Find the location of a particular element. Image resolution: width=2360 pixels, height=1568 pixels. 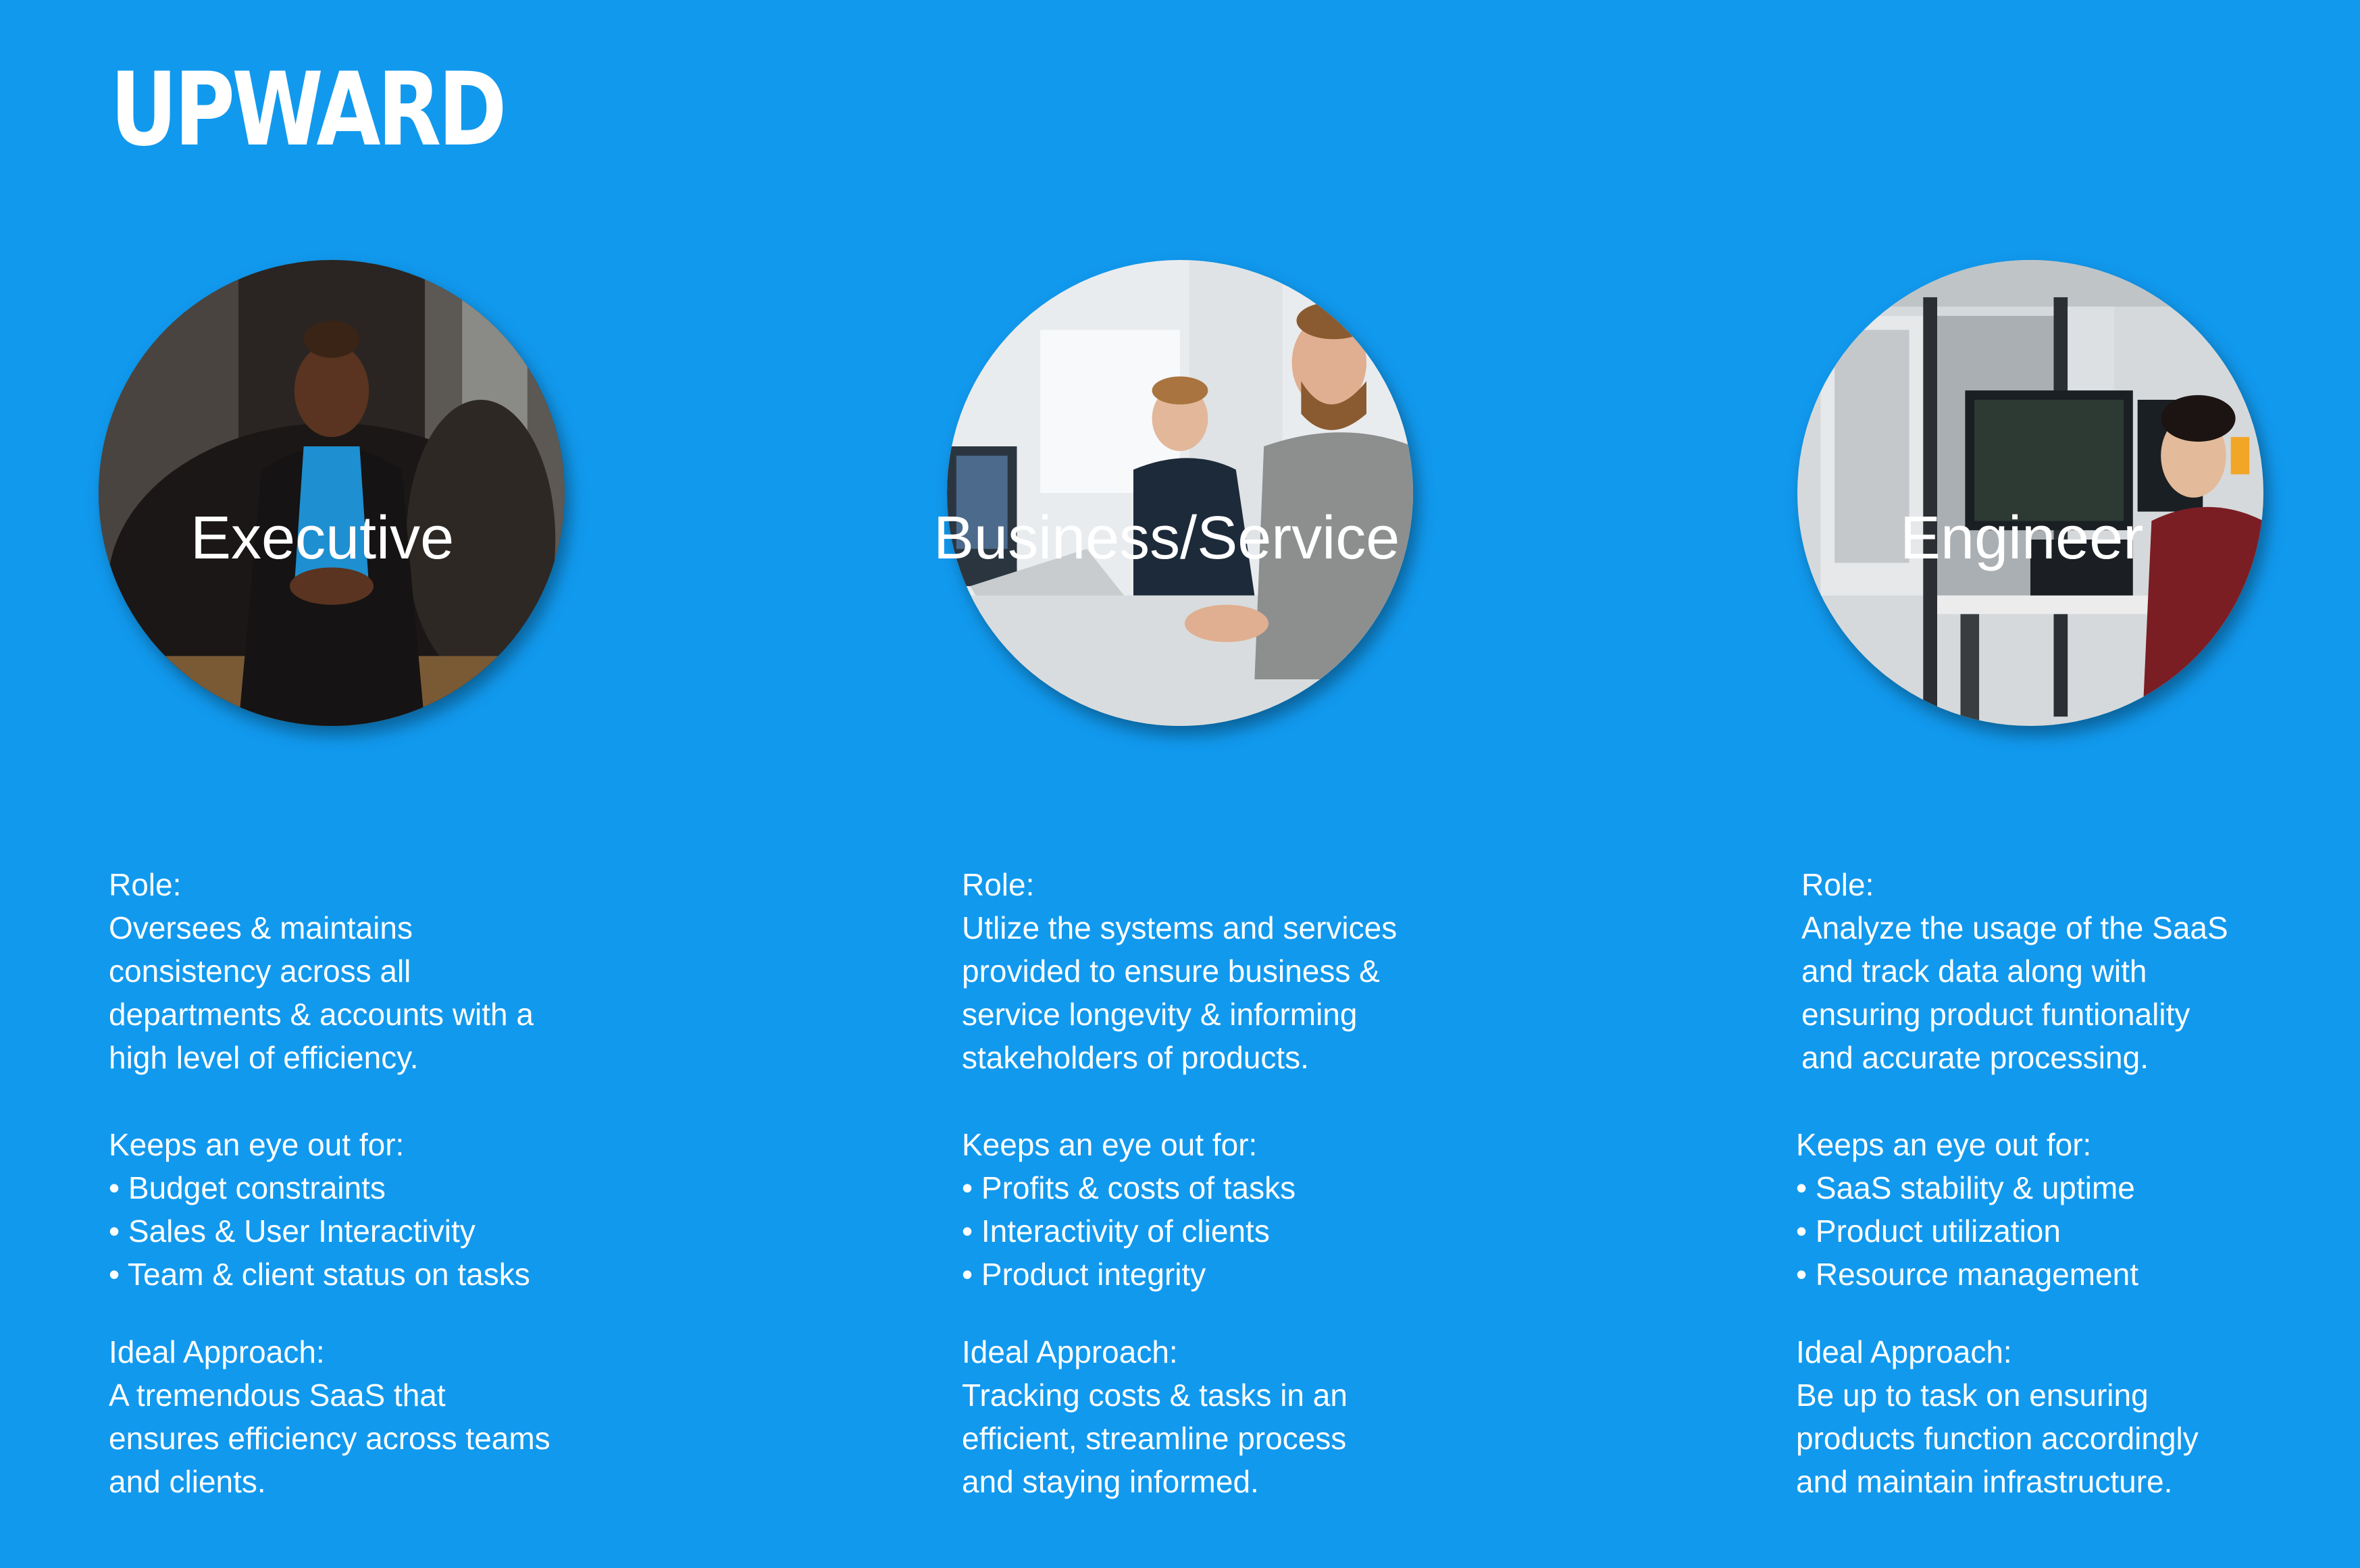

approach-line: Be up to task on ensuring is located at coordinates (1972, 1395).